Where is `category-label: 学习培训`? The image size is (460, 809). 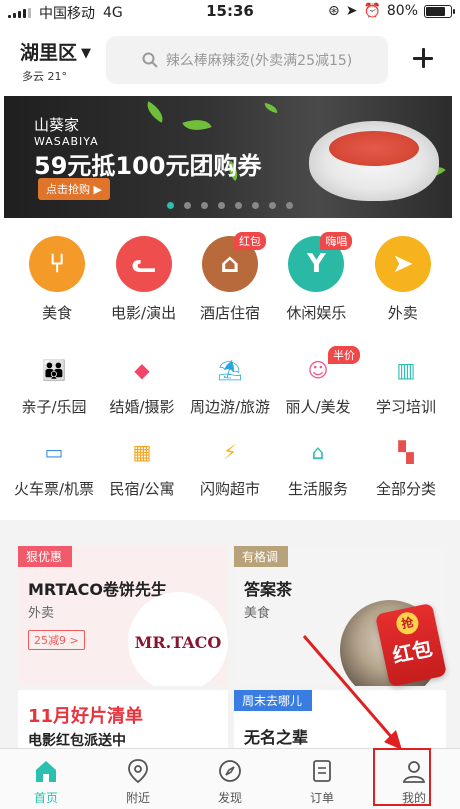
category-label: 学习培训 is located at coordinates (405, 407).